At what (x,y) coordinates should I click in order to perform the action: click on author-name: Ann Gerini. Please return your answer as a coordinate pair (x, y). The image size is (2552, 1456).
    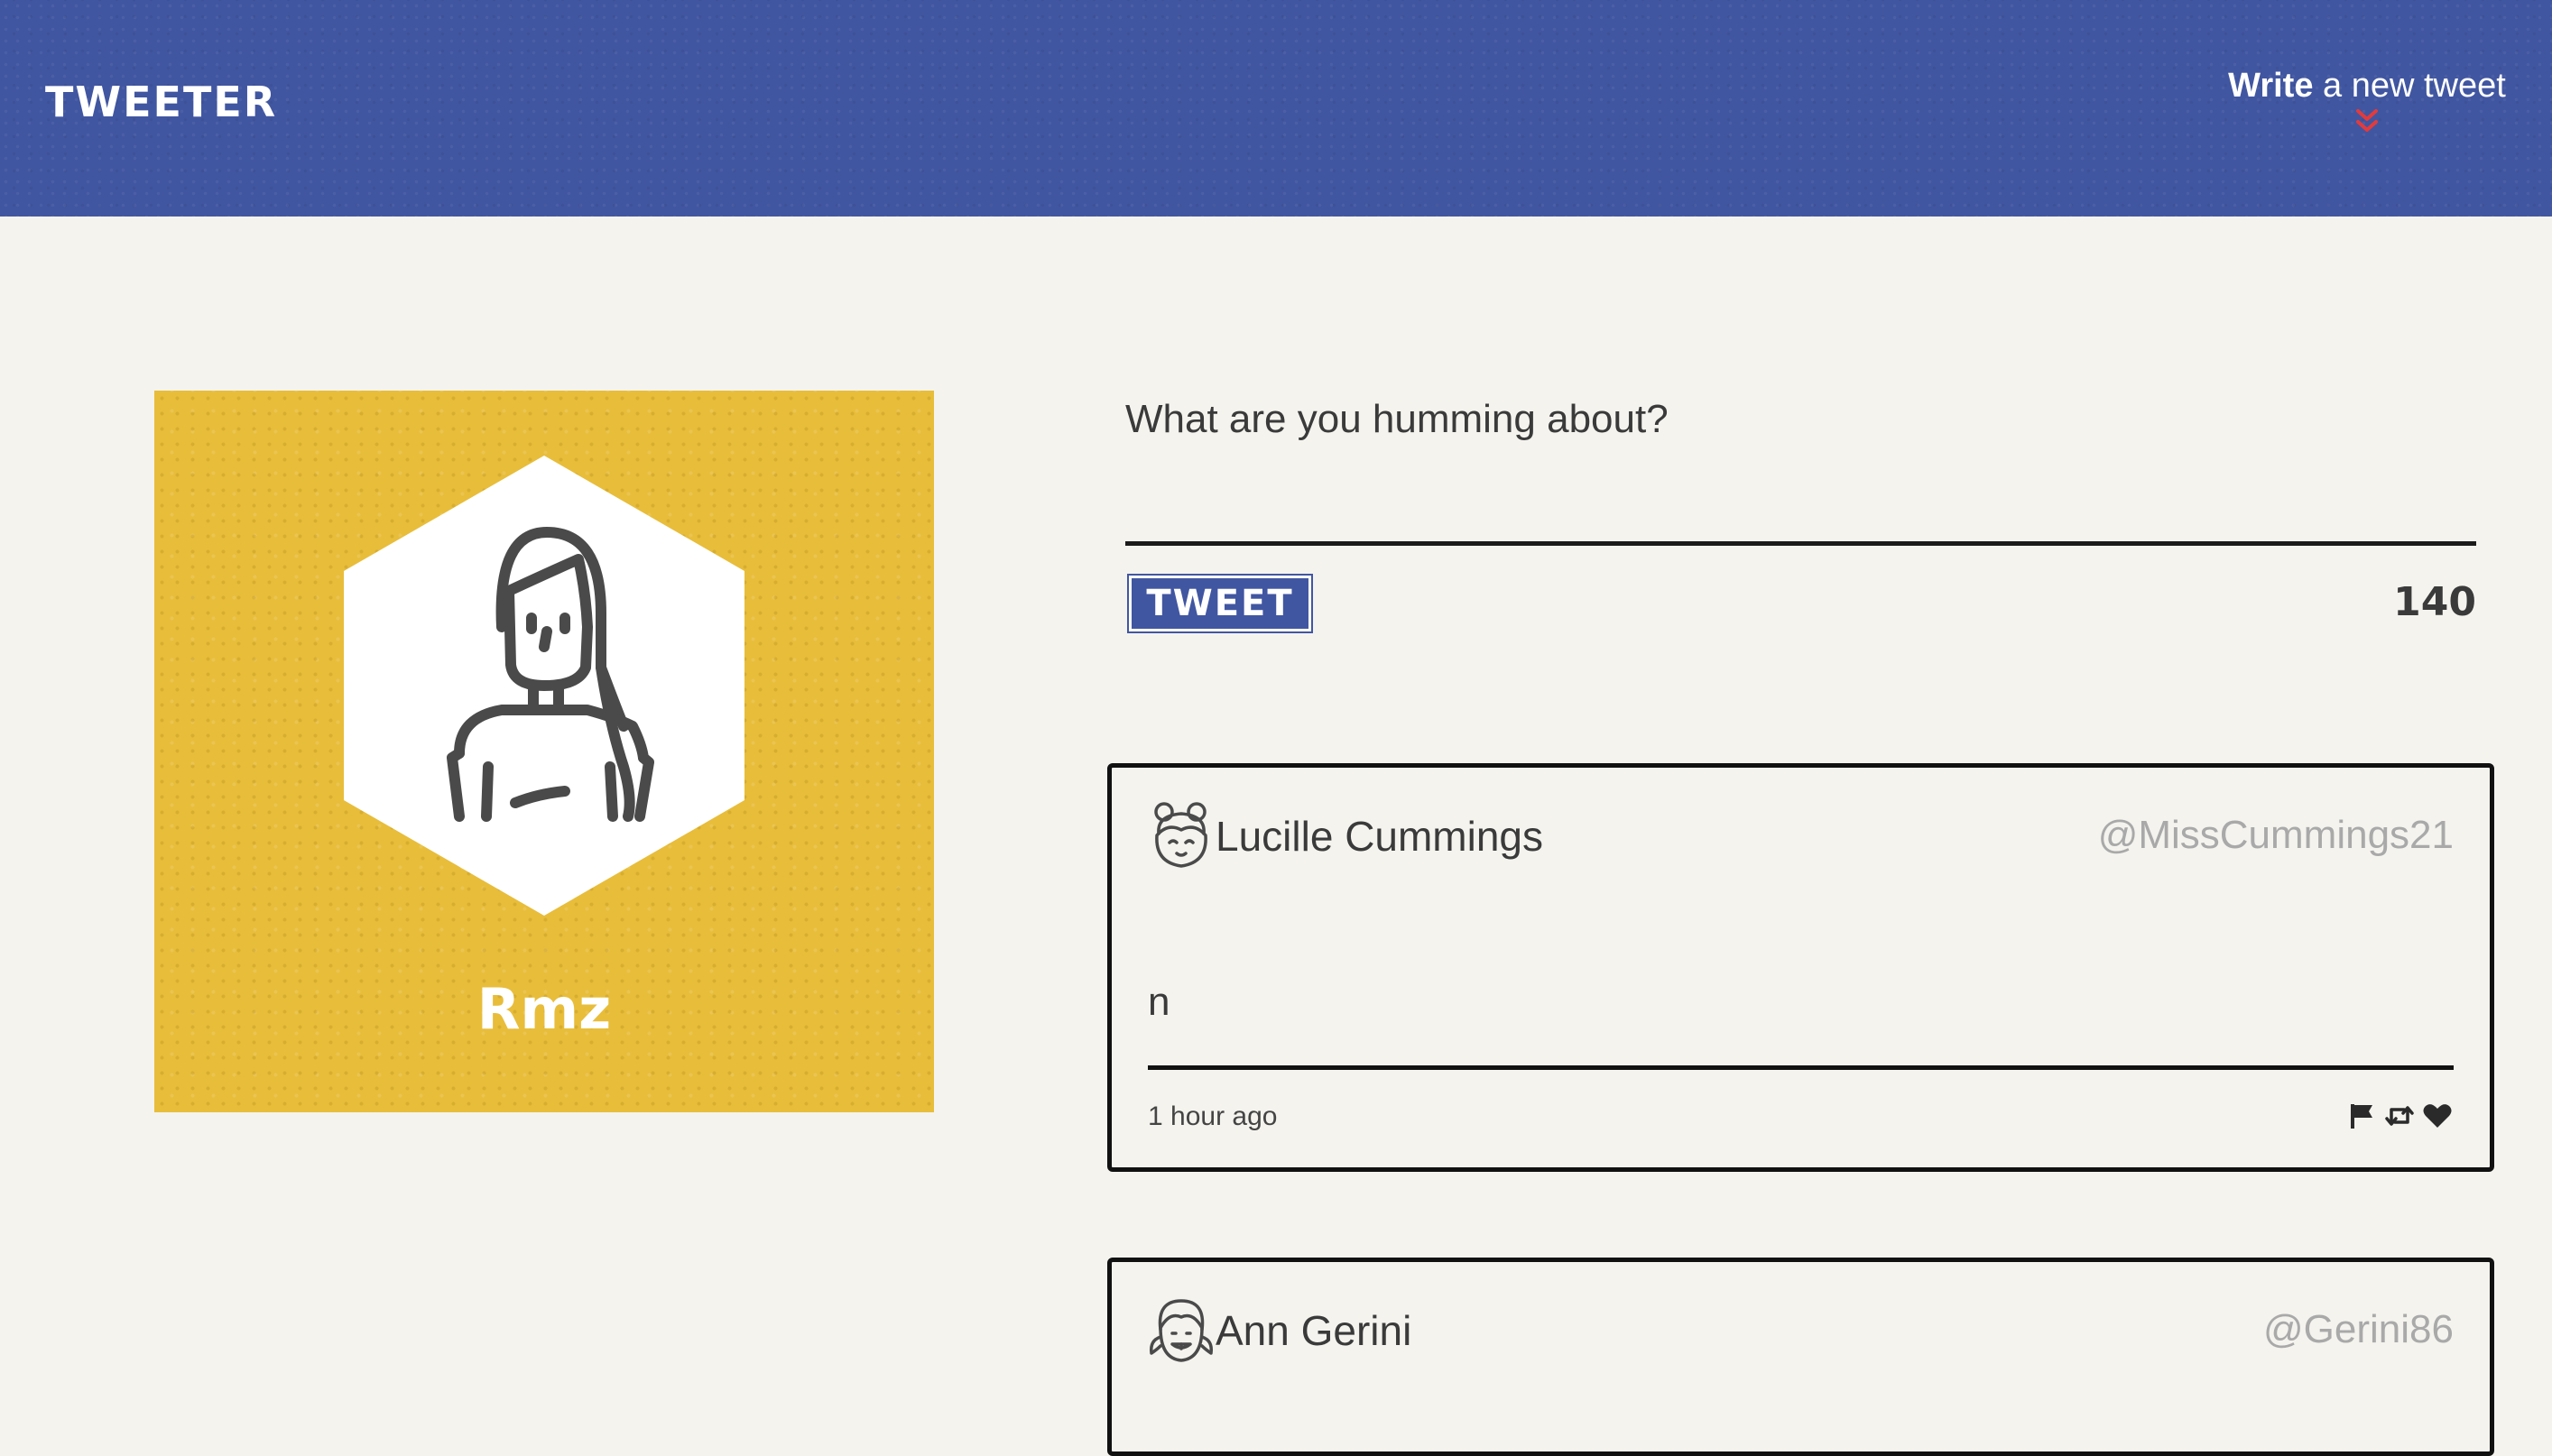
    Looking at the image, I should click on (1314, 1330).